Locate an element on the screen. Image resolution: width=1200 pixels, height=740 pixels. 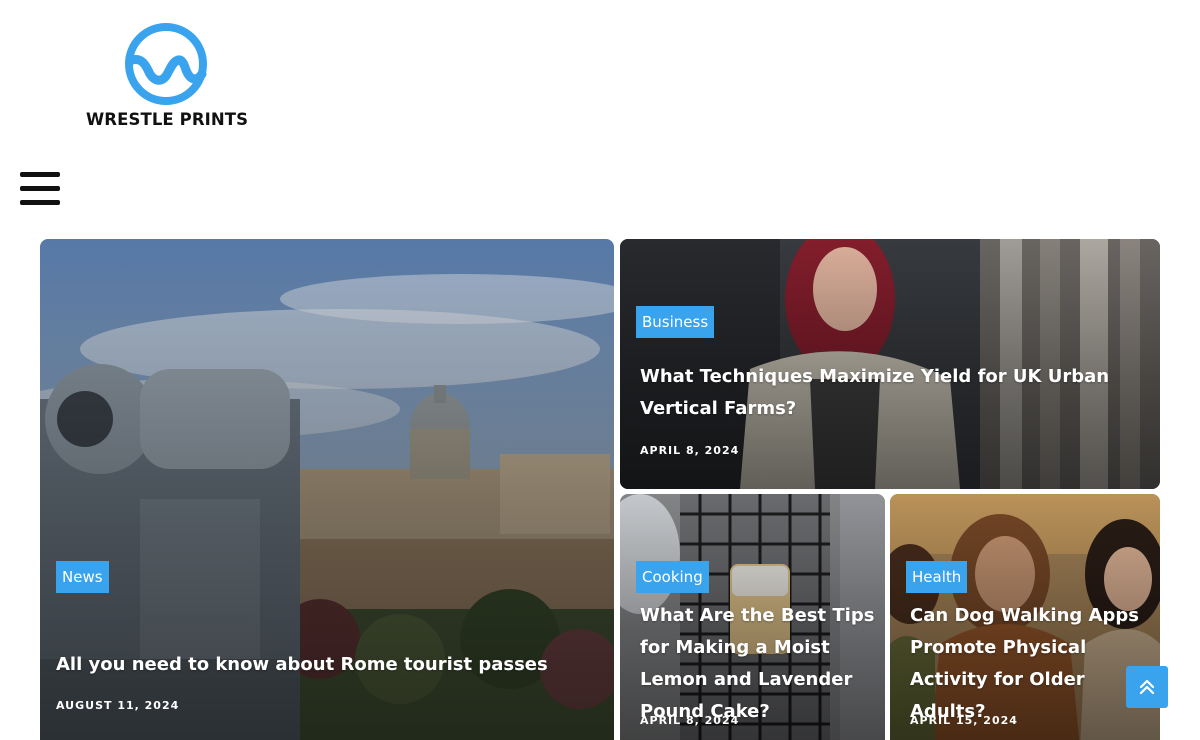
site-logo: WRESTLE PRINTS is located at coordinates (167, 75).